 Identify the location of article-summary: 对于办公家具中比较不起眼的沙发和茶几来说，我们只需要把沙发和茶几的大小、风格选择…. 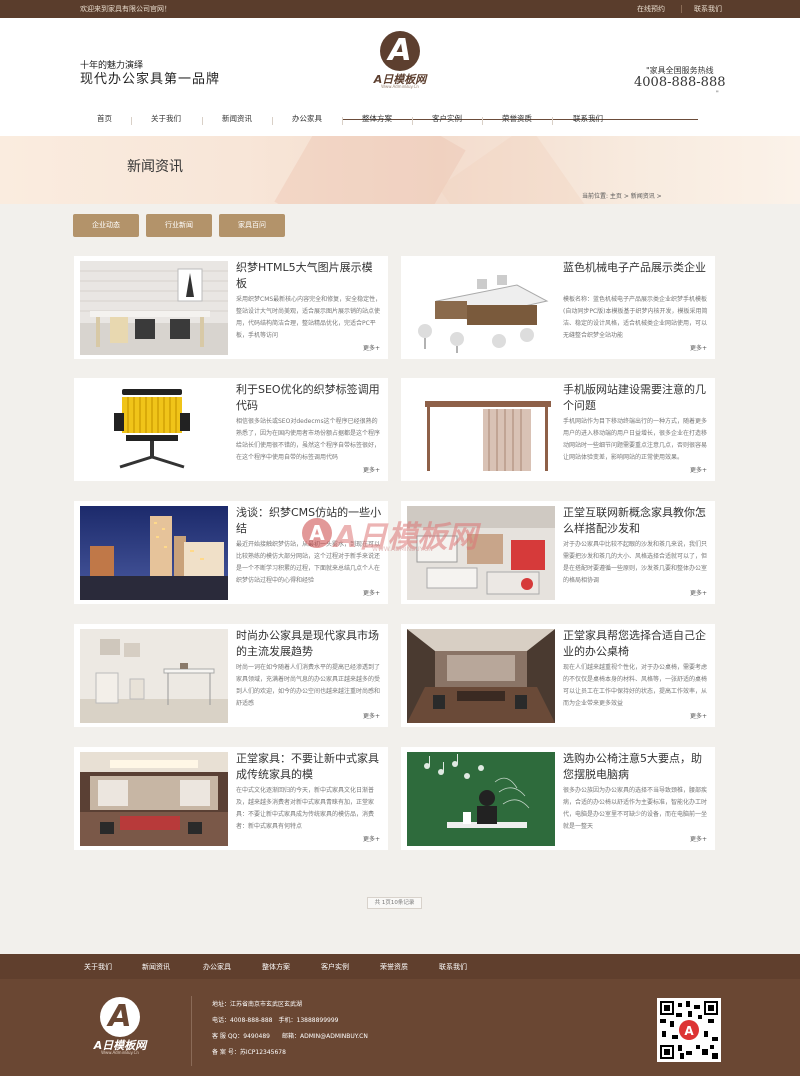
(635, 562).